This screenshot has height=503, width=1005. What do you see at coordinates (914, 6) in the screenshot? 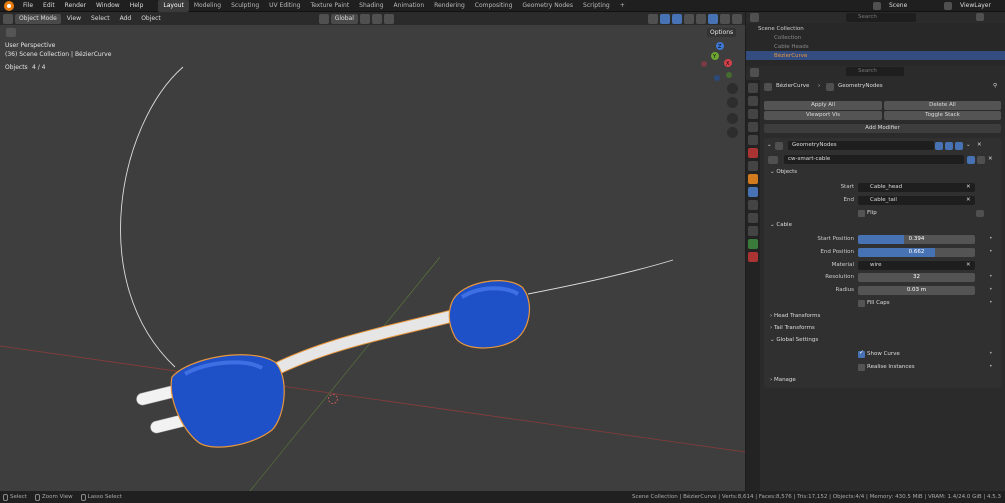
I see `scene-selector: Scene` at bounding box center [914, 6].